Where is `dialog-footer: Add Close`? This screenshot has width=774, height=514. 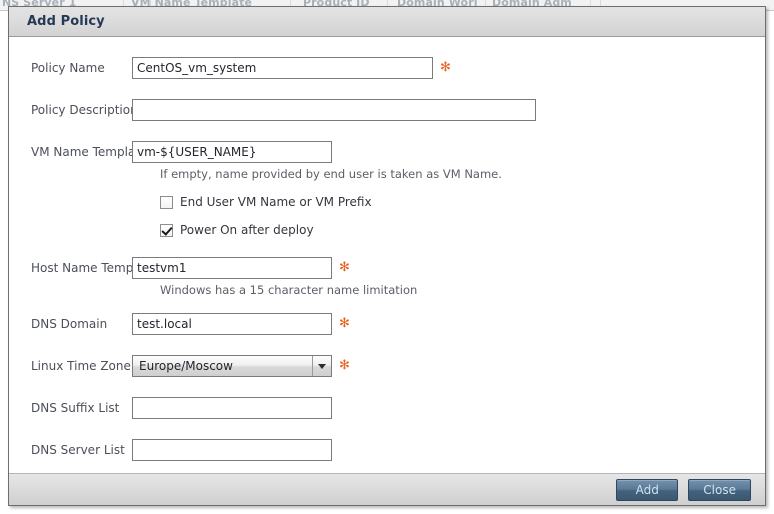
dialog-footer: Add Close is located at coordinates (387, 489).